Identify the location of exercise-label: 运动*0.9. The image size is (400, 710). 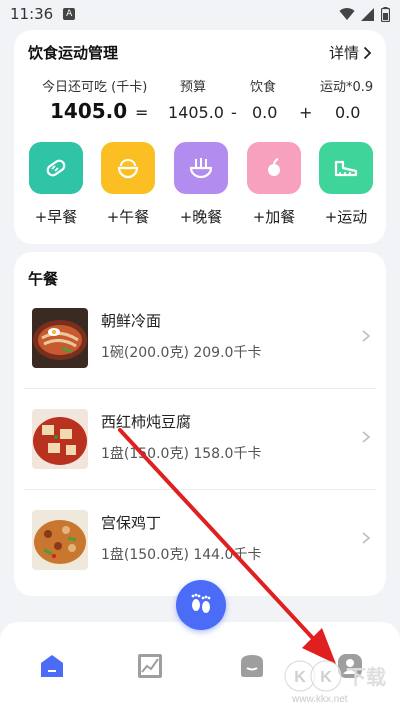
(347, 87).